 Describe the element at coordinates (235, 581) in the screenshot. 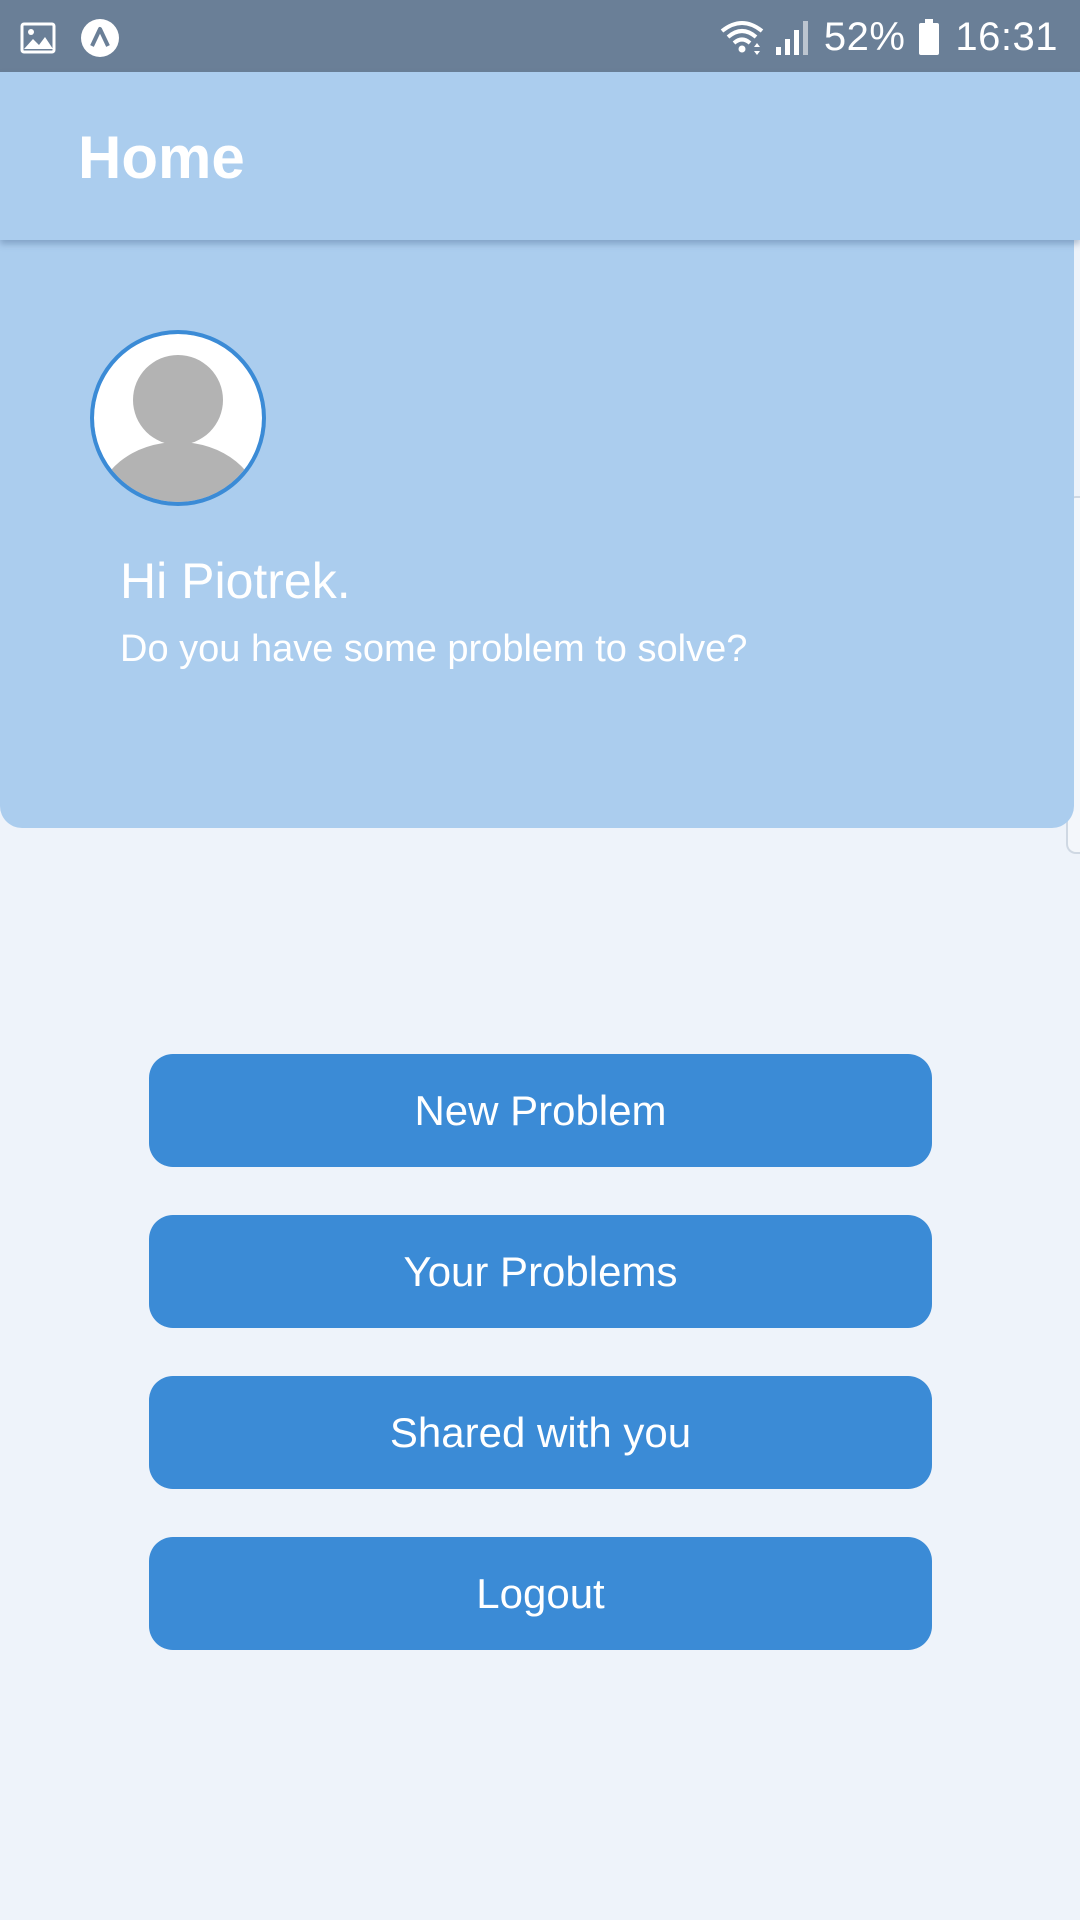

I see `greeting-text: Hi Piotrek.` at that location.